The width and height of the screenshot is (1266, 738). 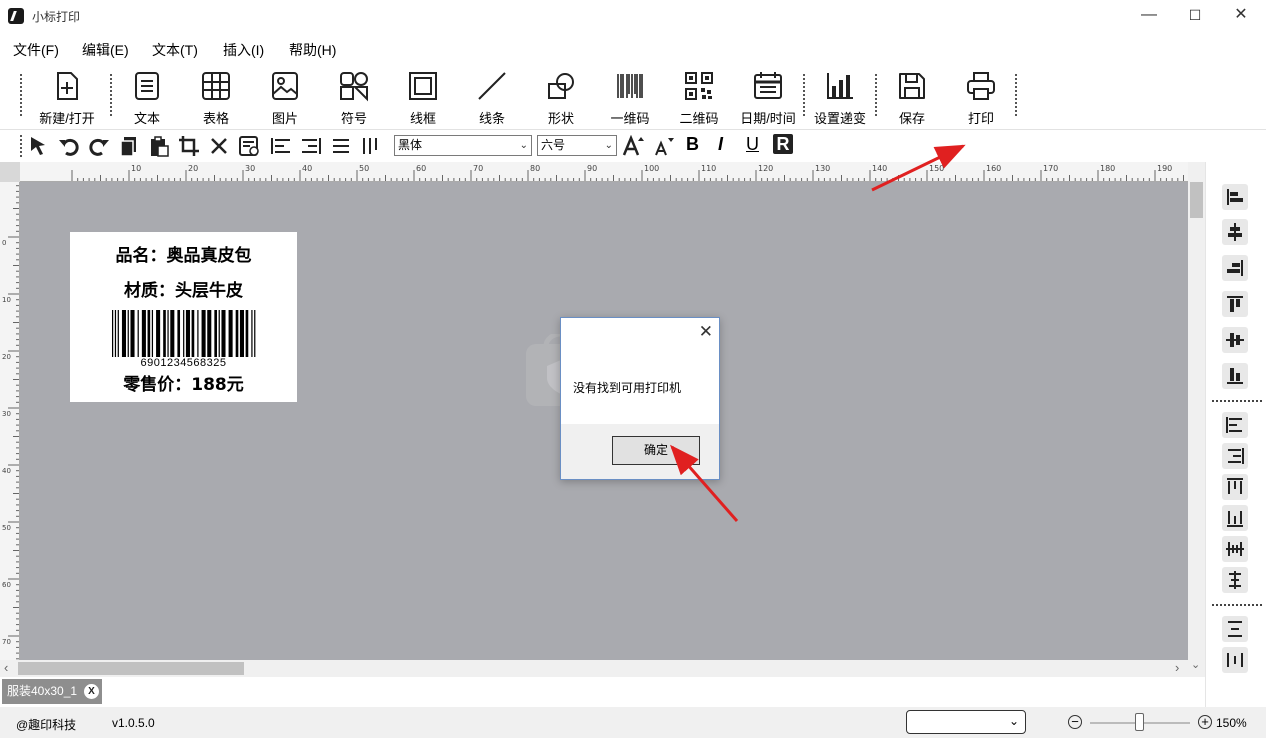 I want to click on maximize-button: ☐, so click(x=1195, y=16).